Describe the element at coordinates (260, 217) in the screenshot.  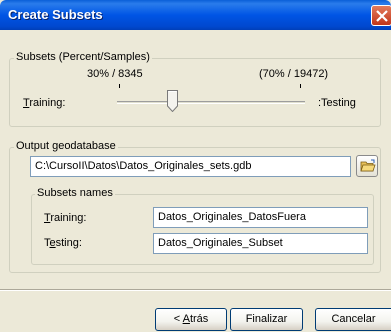
I see `training-name-field: Datos_Originales_DatosFuera` at that location.